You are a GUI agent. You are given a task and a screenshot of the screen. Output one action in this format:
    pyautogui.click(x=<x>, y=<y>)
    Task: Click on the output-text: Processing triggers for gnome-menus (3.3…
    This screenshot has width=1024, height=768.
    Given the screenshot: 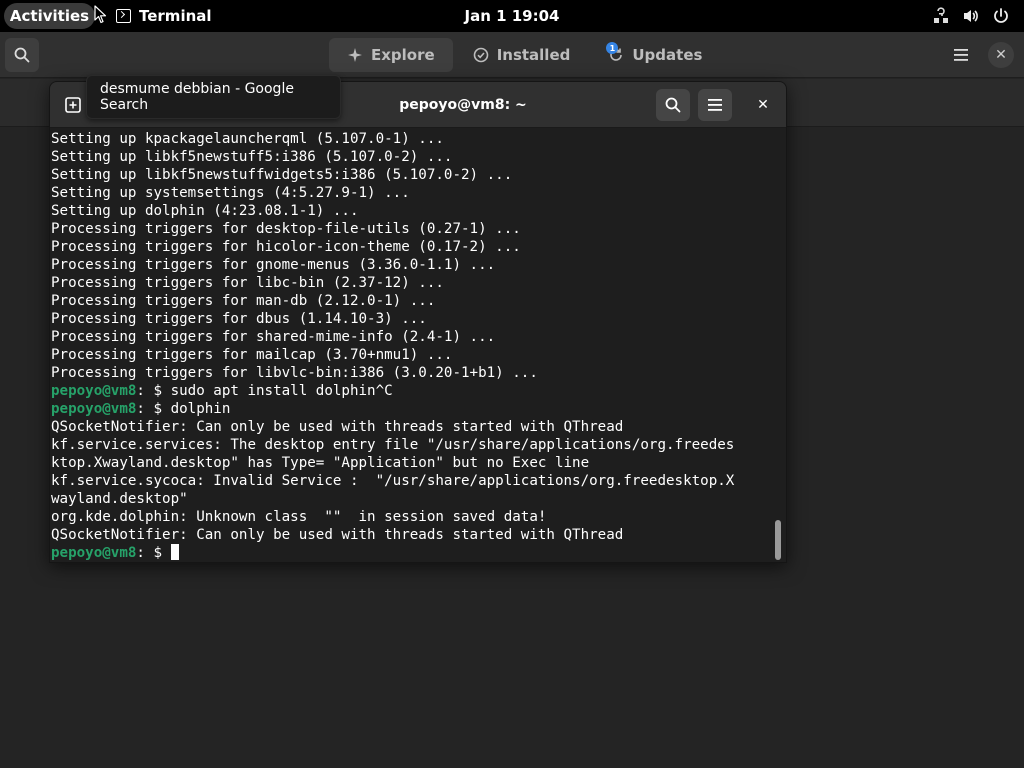 What is the action you would take?
    pyautogui.click(x=273, y=265)
    